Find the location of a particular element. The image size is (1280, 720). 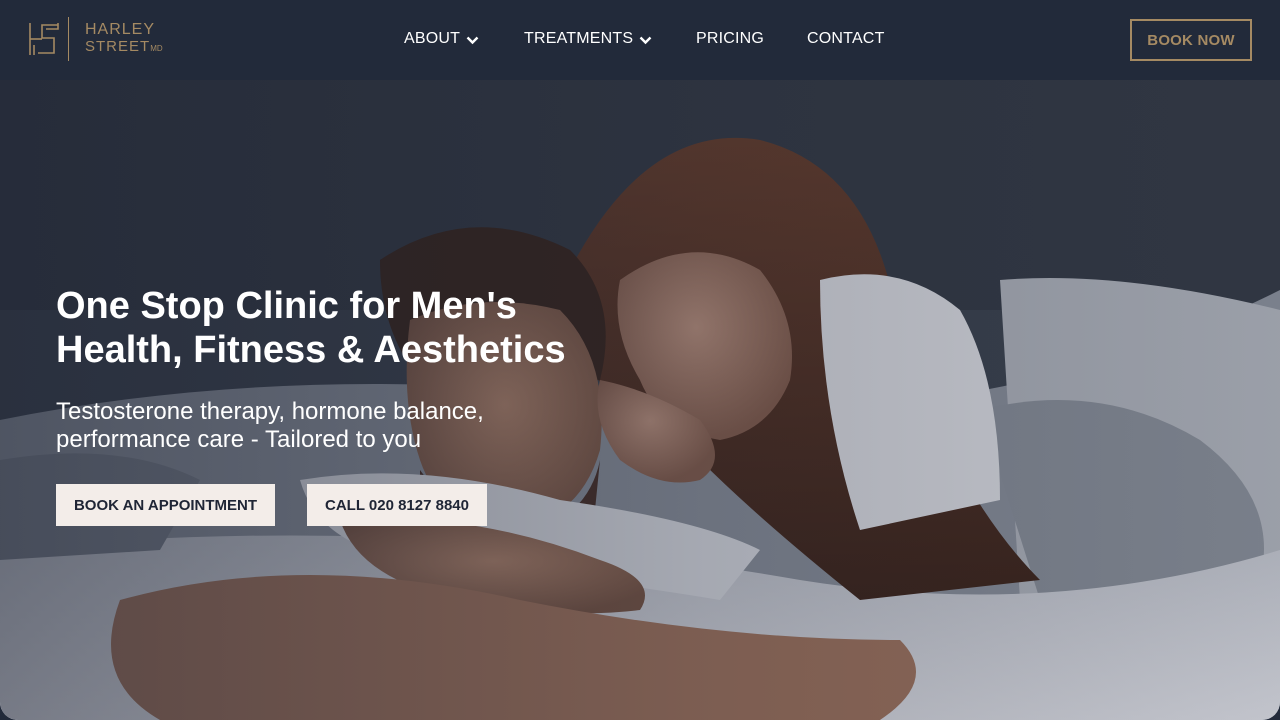

call-phone-button: CALL 020 8127 8840 is located at coordinates (397, 505).